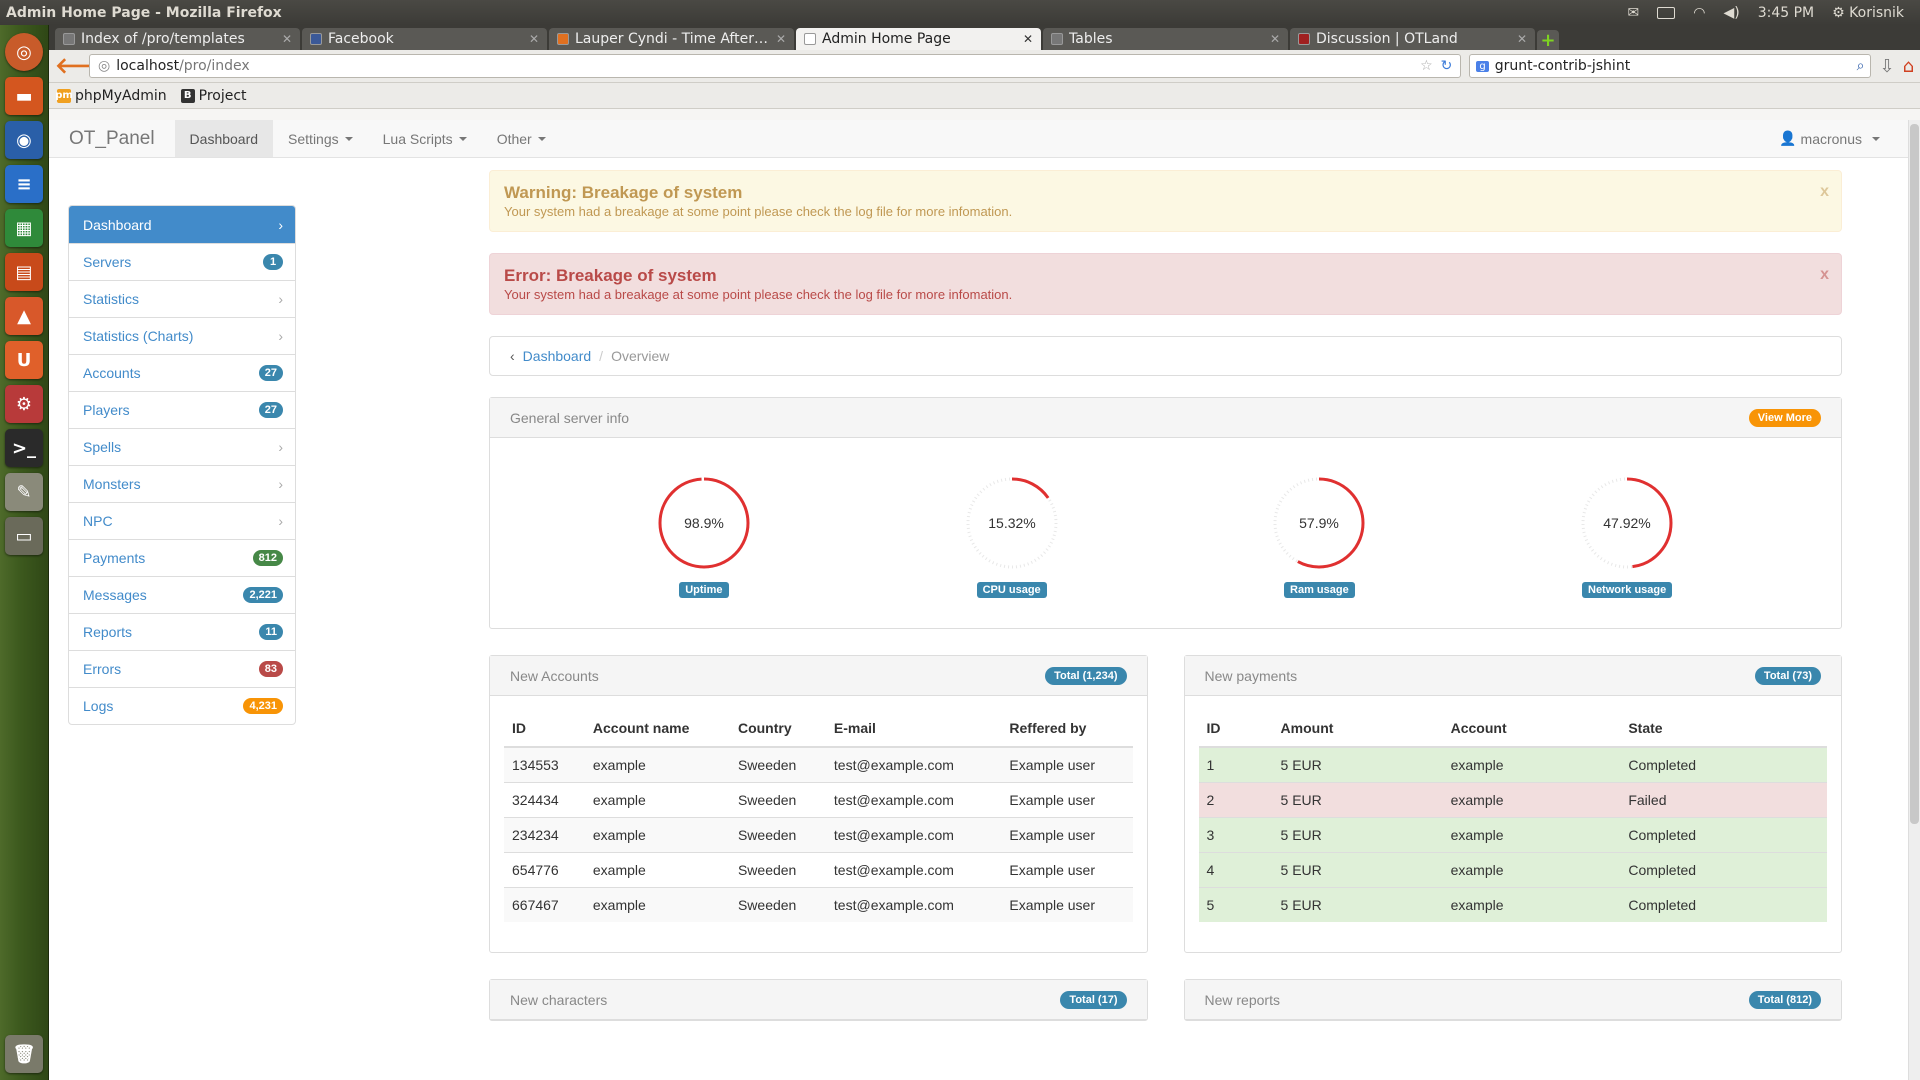  I want to click on user-menu: 👤 macronus, so click(1849, 138).